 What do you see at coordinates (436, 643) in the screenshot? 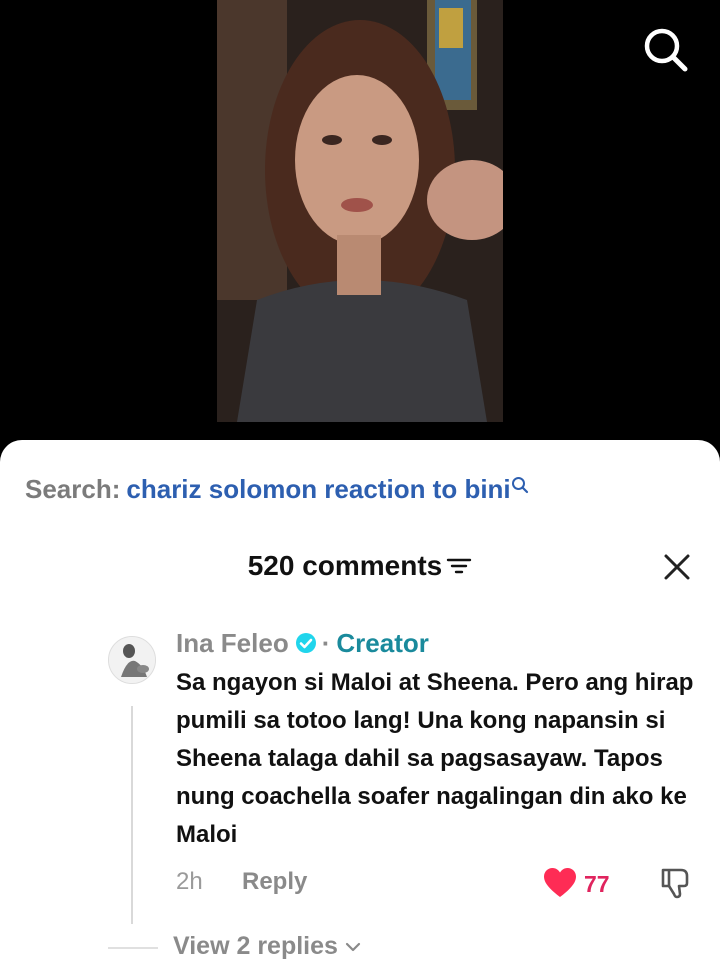
I see `comment-header: Ina Feleo · Creator` at bounding box center [436, 643].